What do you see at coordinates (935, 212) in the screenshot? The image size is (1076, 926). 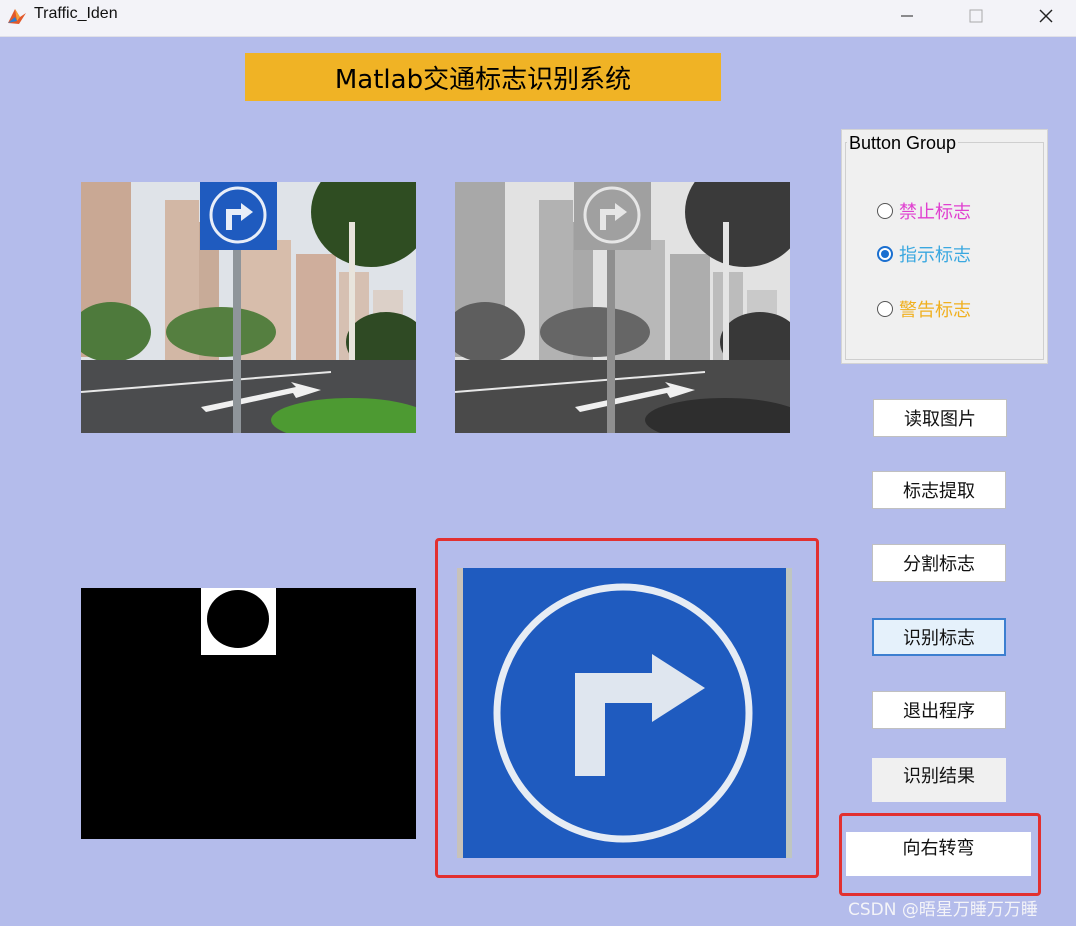 I see `radio-label: 禁止标志` at bounding box center [935, 212].